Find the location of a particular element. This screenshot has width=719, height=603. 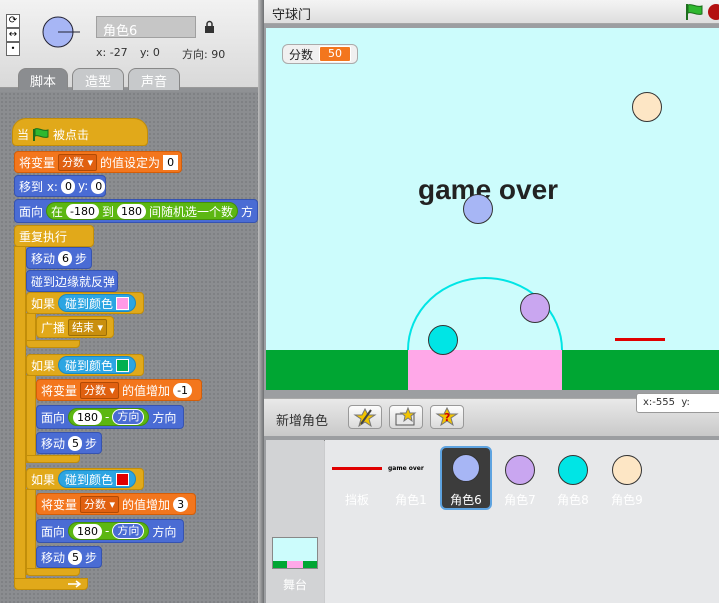

sprite-label-9: 角色9 is located at coordinates (627, 500).